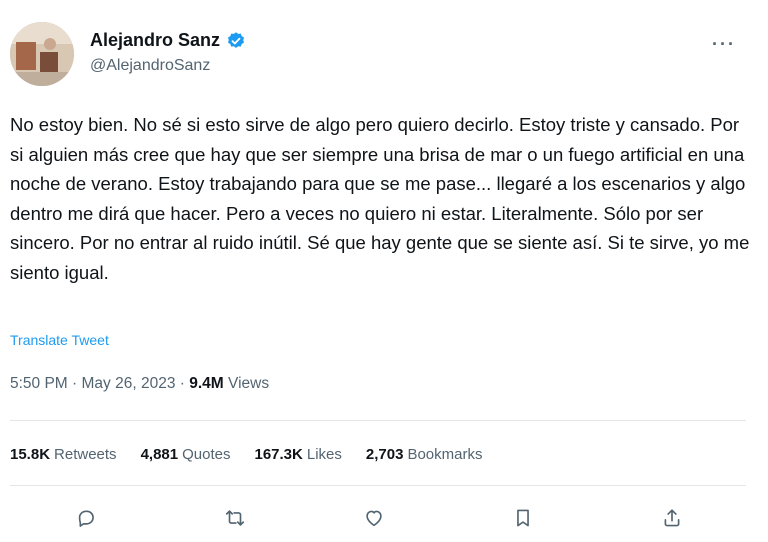  What do you see at coordinates (159, 454) in the screenshot?
I see `quotes-count: 4,881` at bounding box center [159, 454].